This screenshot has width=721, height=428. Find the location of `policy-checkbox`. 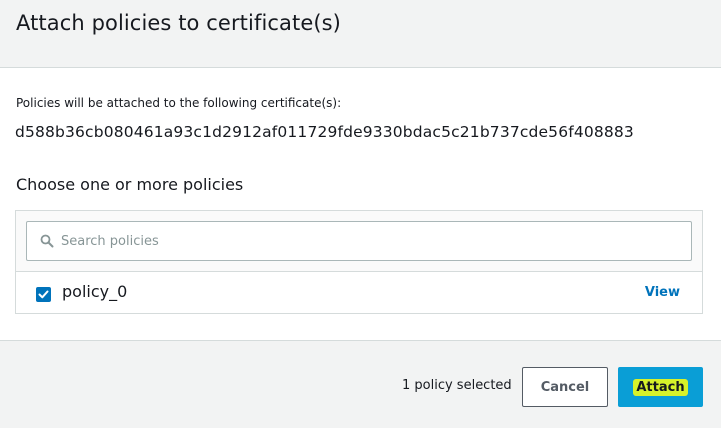

policy-checkbox is located at coordinates (43, 294).